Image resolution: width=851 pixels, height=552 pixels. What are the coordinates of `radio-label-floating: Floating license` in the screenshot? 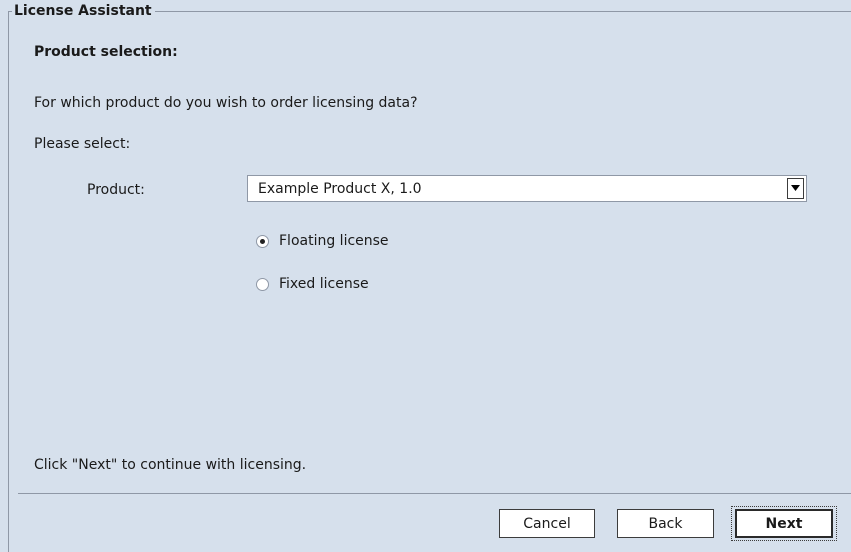 It's located at (334, 241).